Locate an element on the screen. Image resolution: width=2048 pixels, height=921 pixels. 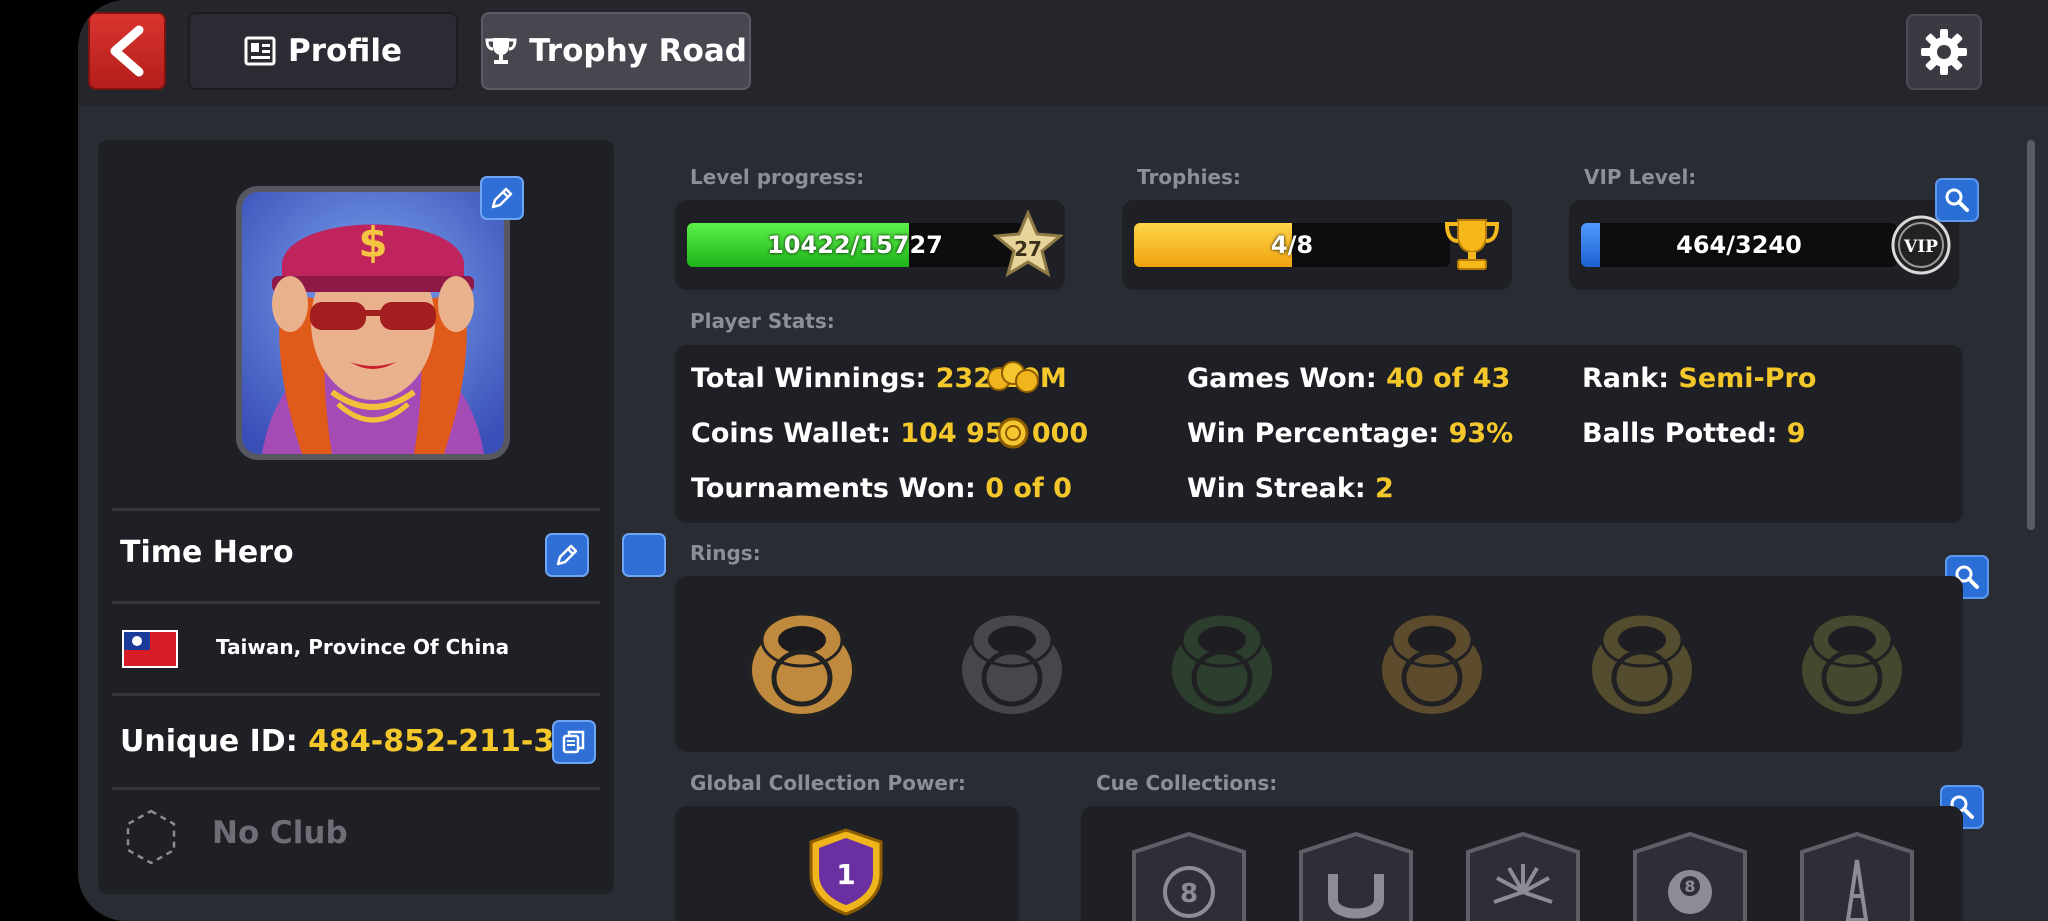
level-number: 27 is located at coordinates (1028, 249).